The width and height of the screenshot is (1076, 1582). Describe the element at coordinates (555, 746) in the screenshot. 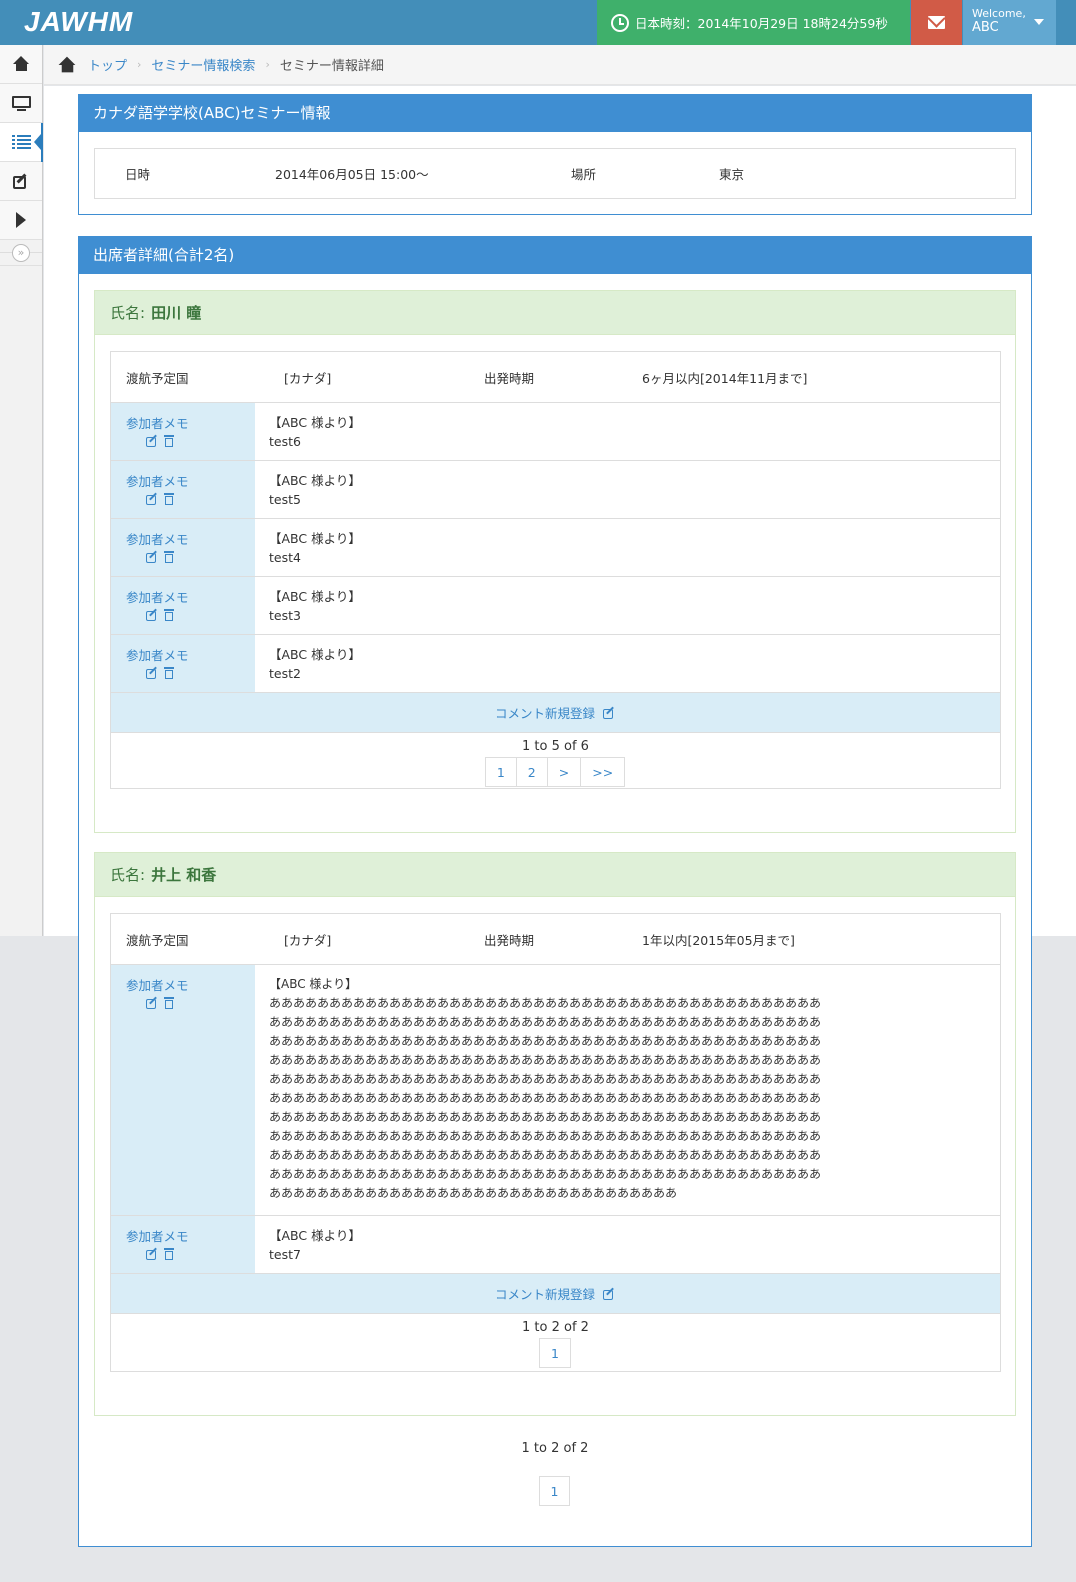

I see `pager-summary: 1 to 5 of 6` at that location.